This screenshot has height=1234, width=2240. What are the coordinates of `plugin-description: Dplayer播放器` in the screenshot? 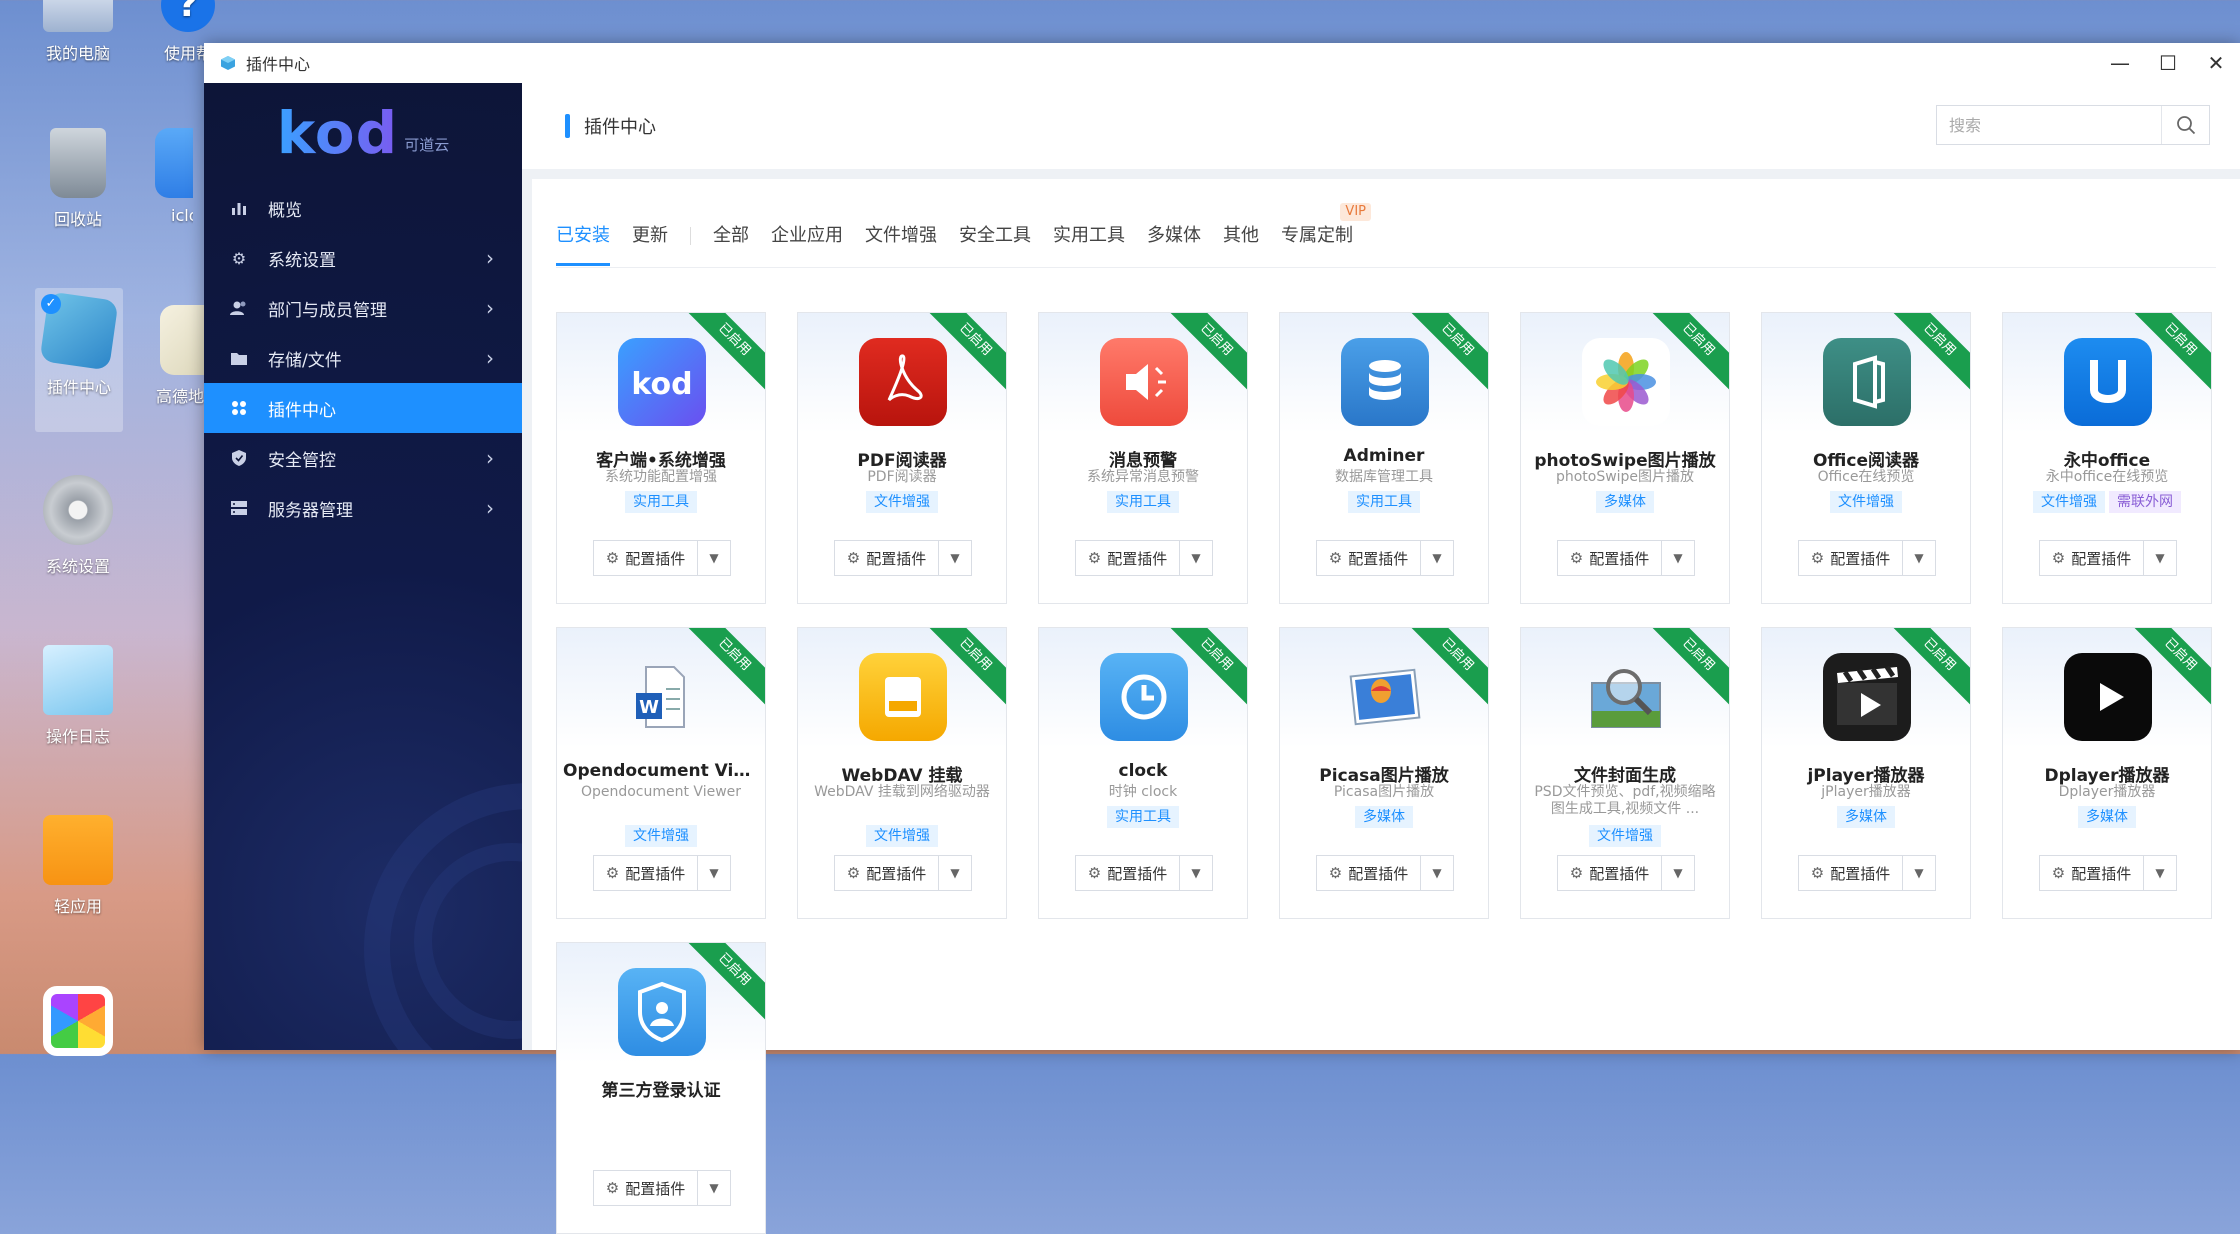 It's located at (2107, 792).